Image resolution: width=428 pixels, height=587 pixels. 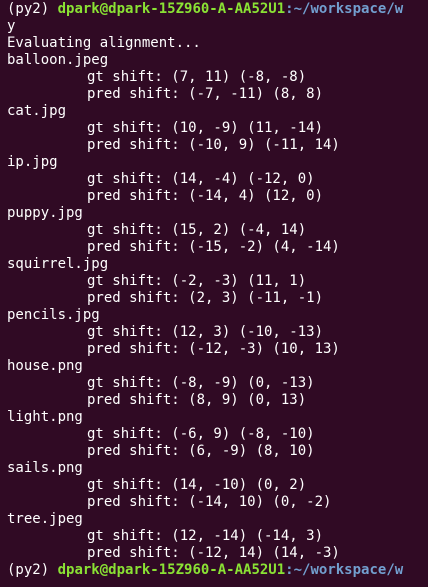 What do you see at coordinates (205, 94) in the screenshot?
I see `pred-shift-line: pred shift: (-7, -11) (8, 8)` at bounding box center [205, 94].